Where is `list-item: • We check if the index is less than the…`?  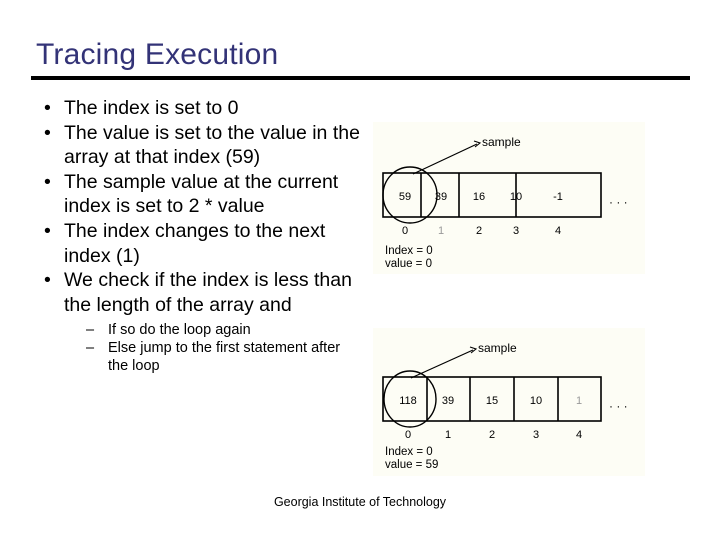 list-item: • We check if the index is less than the… is located at coordinates (198, 321).